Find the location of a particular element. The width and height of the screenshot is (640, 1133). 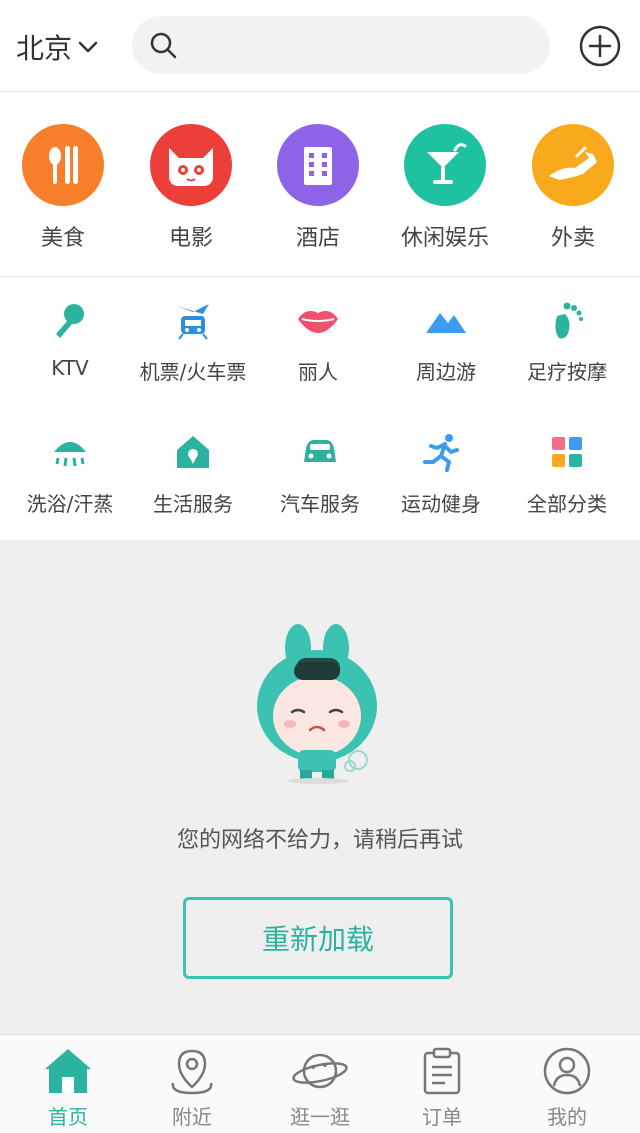

kangaroo-icon is located at coordinates (573, 165).